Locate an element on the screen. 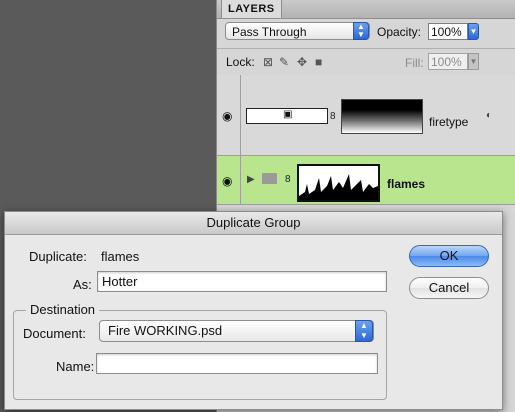 Image resolution: width=515 pixels, height=412 pixels. opacity-label: Opacity: is located at coordinates (399, 32).